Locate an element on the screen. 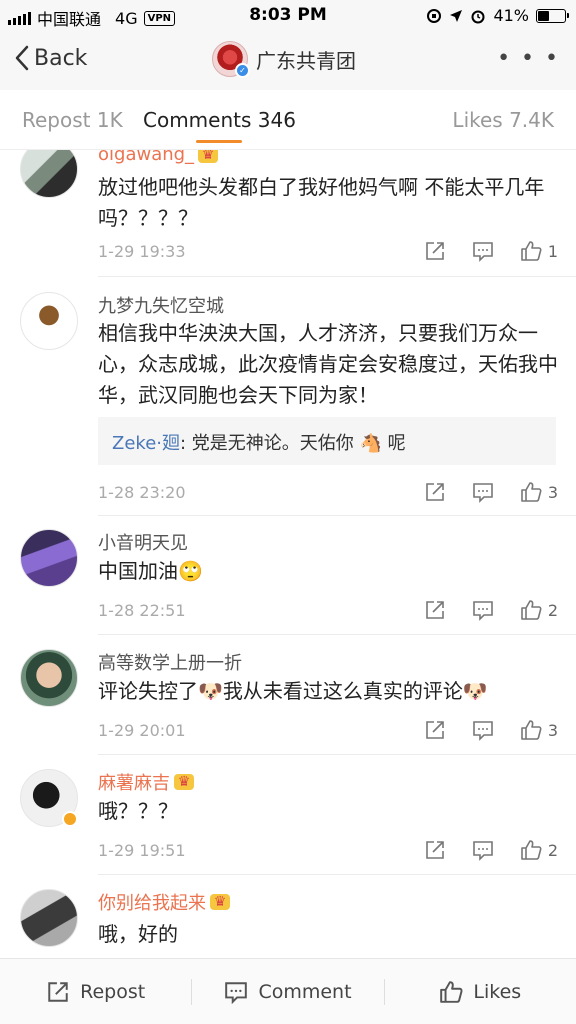 Image resolution: width=576 pixels, height=1024 pixels. screen-lock-icon is located at coordinates (434, 15).